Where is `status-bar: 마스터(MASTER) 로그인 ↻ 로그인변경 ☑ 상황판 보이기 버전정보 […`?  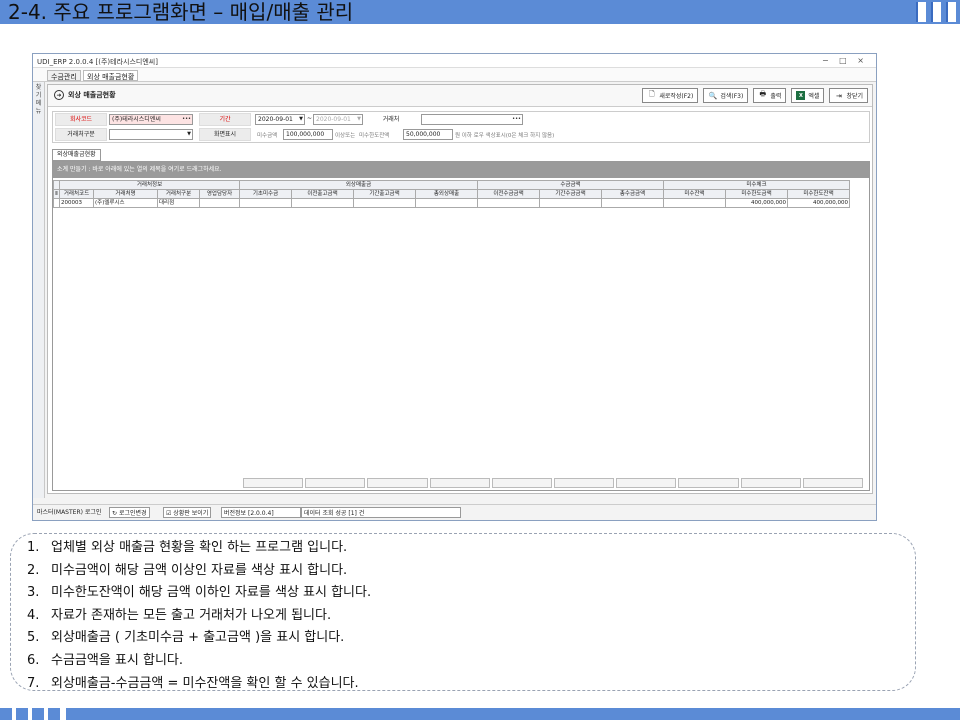 status-bar: 마스터(MASTER) 로그인 ↻ 로그인변경 ☑ 상황판 보이기 버전정보 [… is located at coordinates (454, 512).